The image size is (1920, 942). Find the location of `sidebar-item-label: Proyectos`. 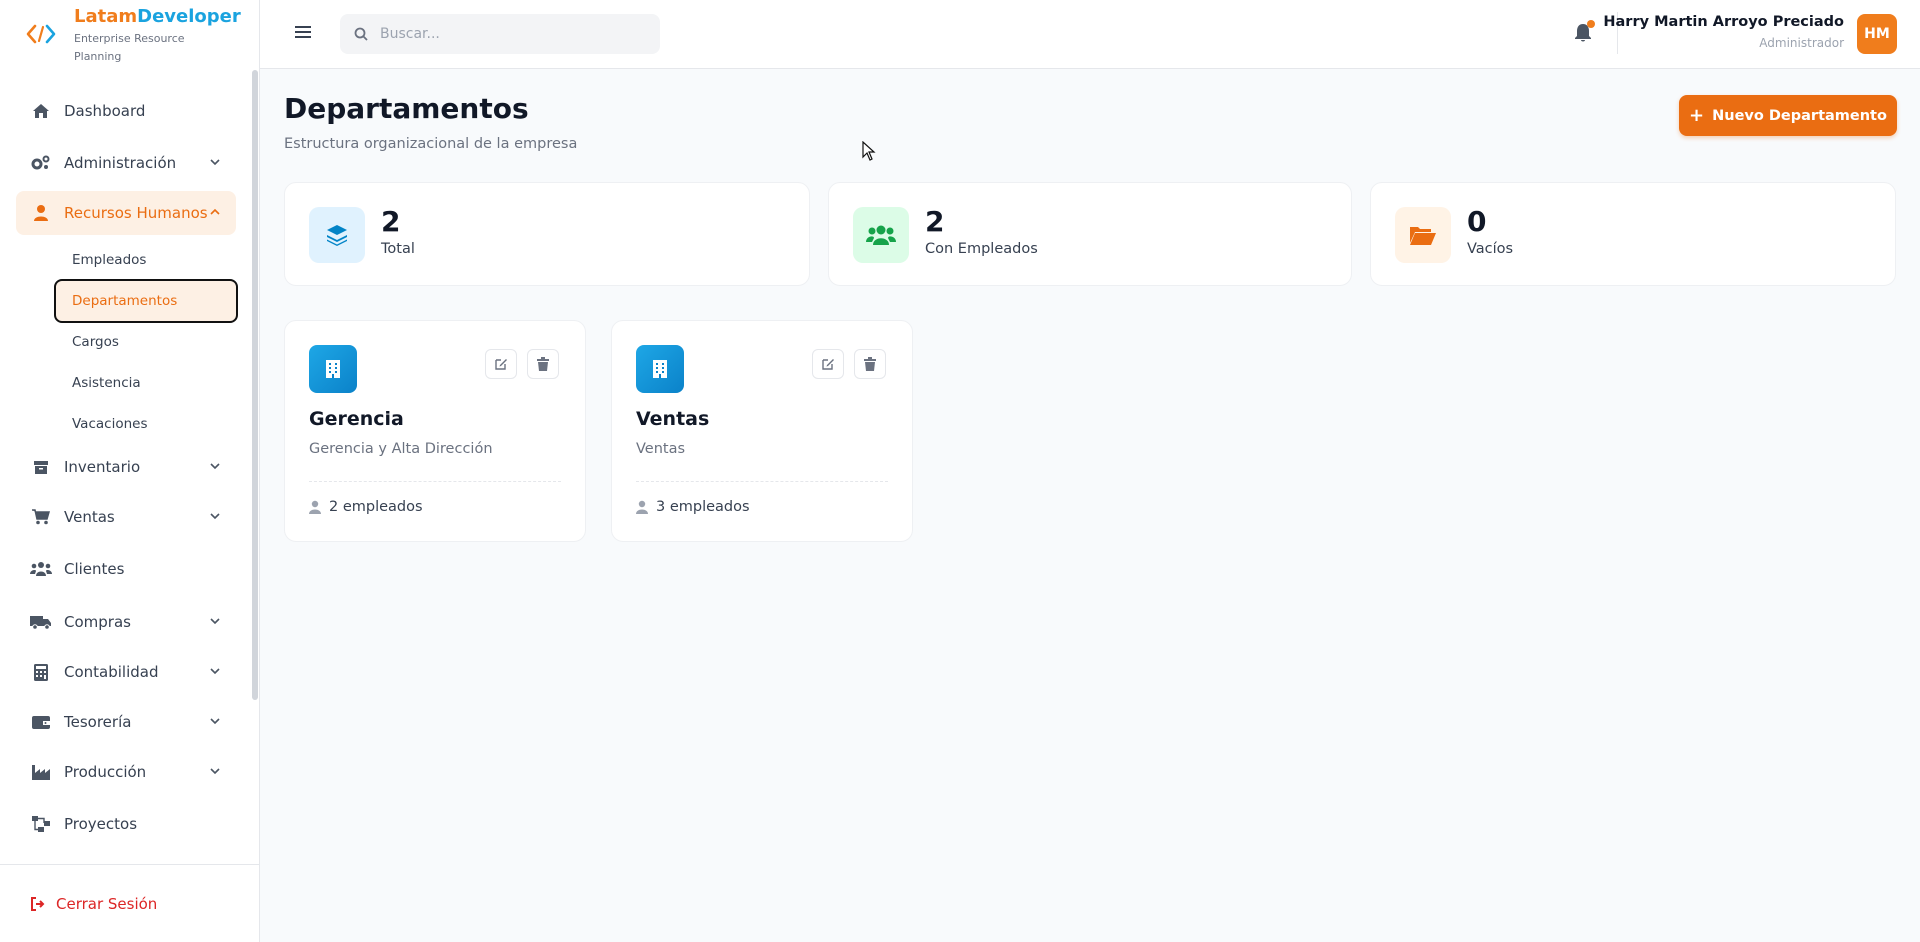

sidebar-item-label: Proyectos is located at coordinates (101, 824).